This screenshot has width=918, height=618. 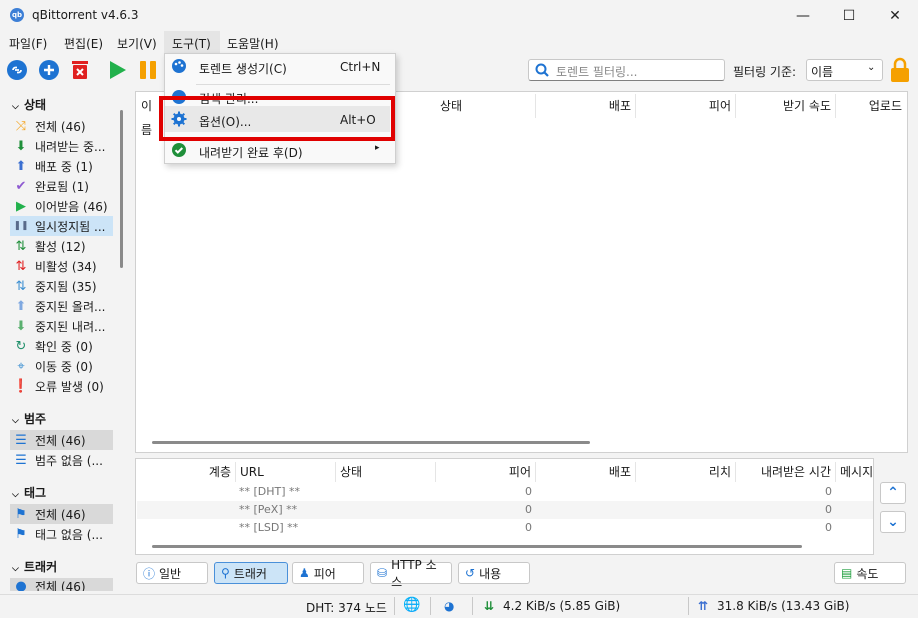 I want to click on sidebar-item-status: ⇅ 활성 (12), so click(x=61, y=246).